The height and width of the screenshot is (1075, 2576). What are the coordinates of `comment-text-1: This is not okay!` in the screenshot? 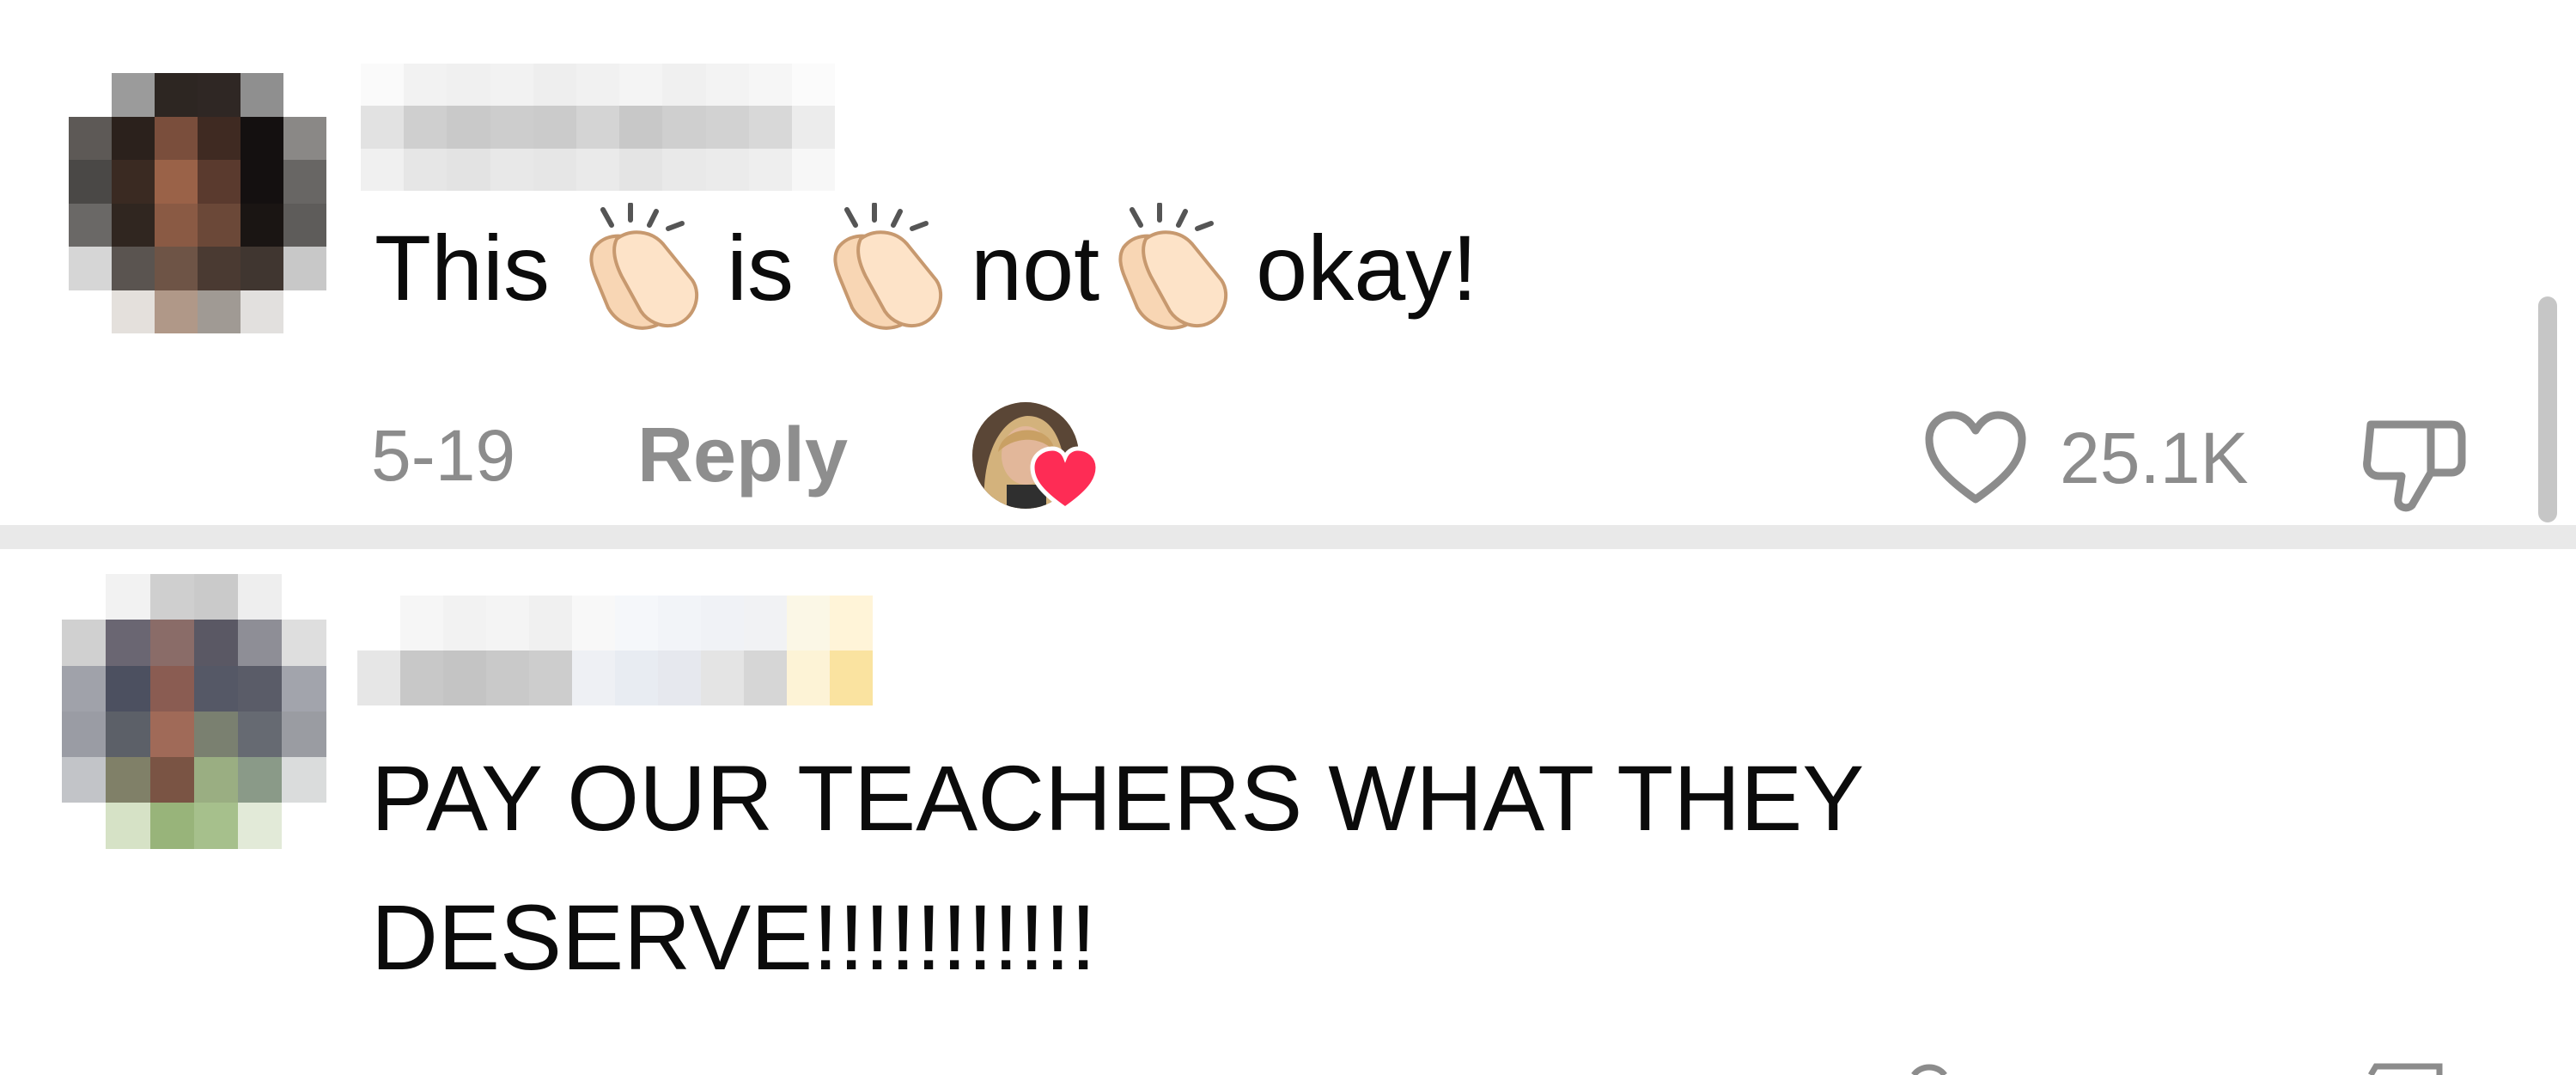 It's located at (926, 267).